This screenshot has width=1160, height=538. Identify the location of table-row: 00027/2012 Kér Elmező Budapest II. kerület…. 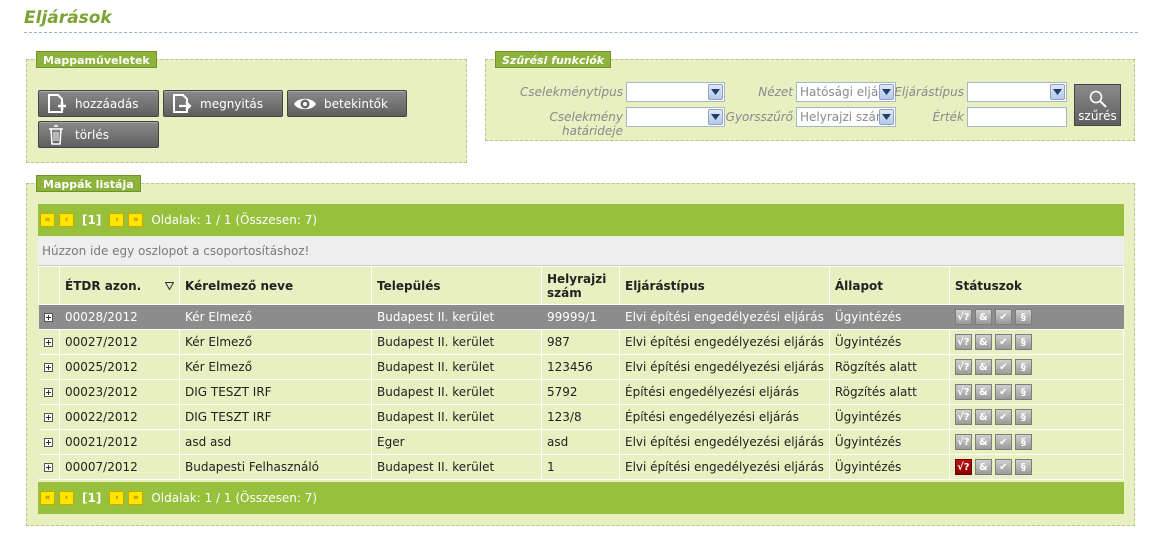
(581, 342).